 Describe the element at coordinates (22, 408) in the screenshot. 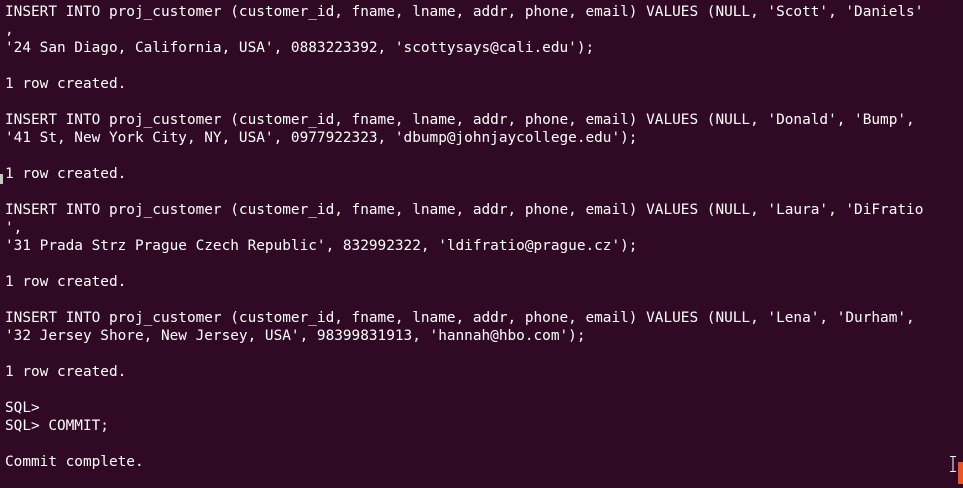

I see `sql-prompt-line: SQL>` at that location.